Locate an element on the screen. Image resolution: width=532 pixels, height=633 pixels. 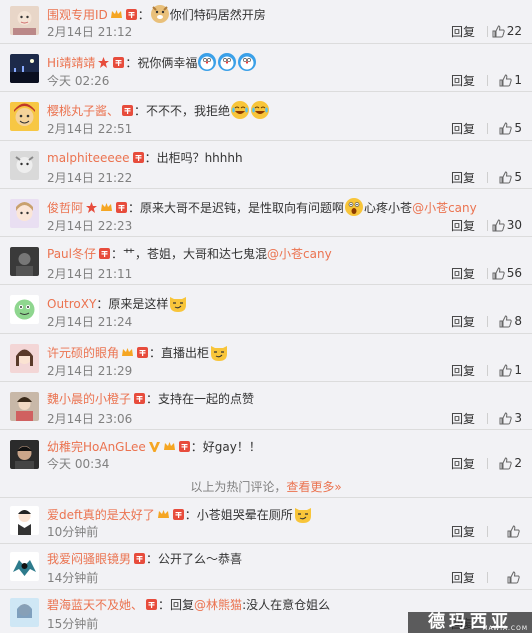
comment-text-2: 心疼小苍 is located at coordinates (388, 208).